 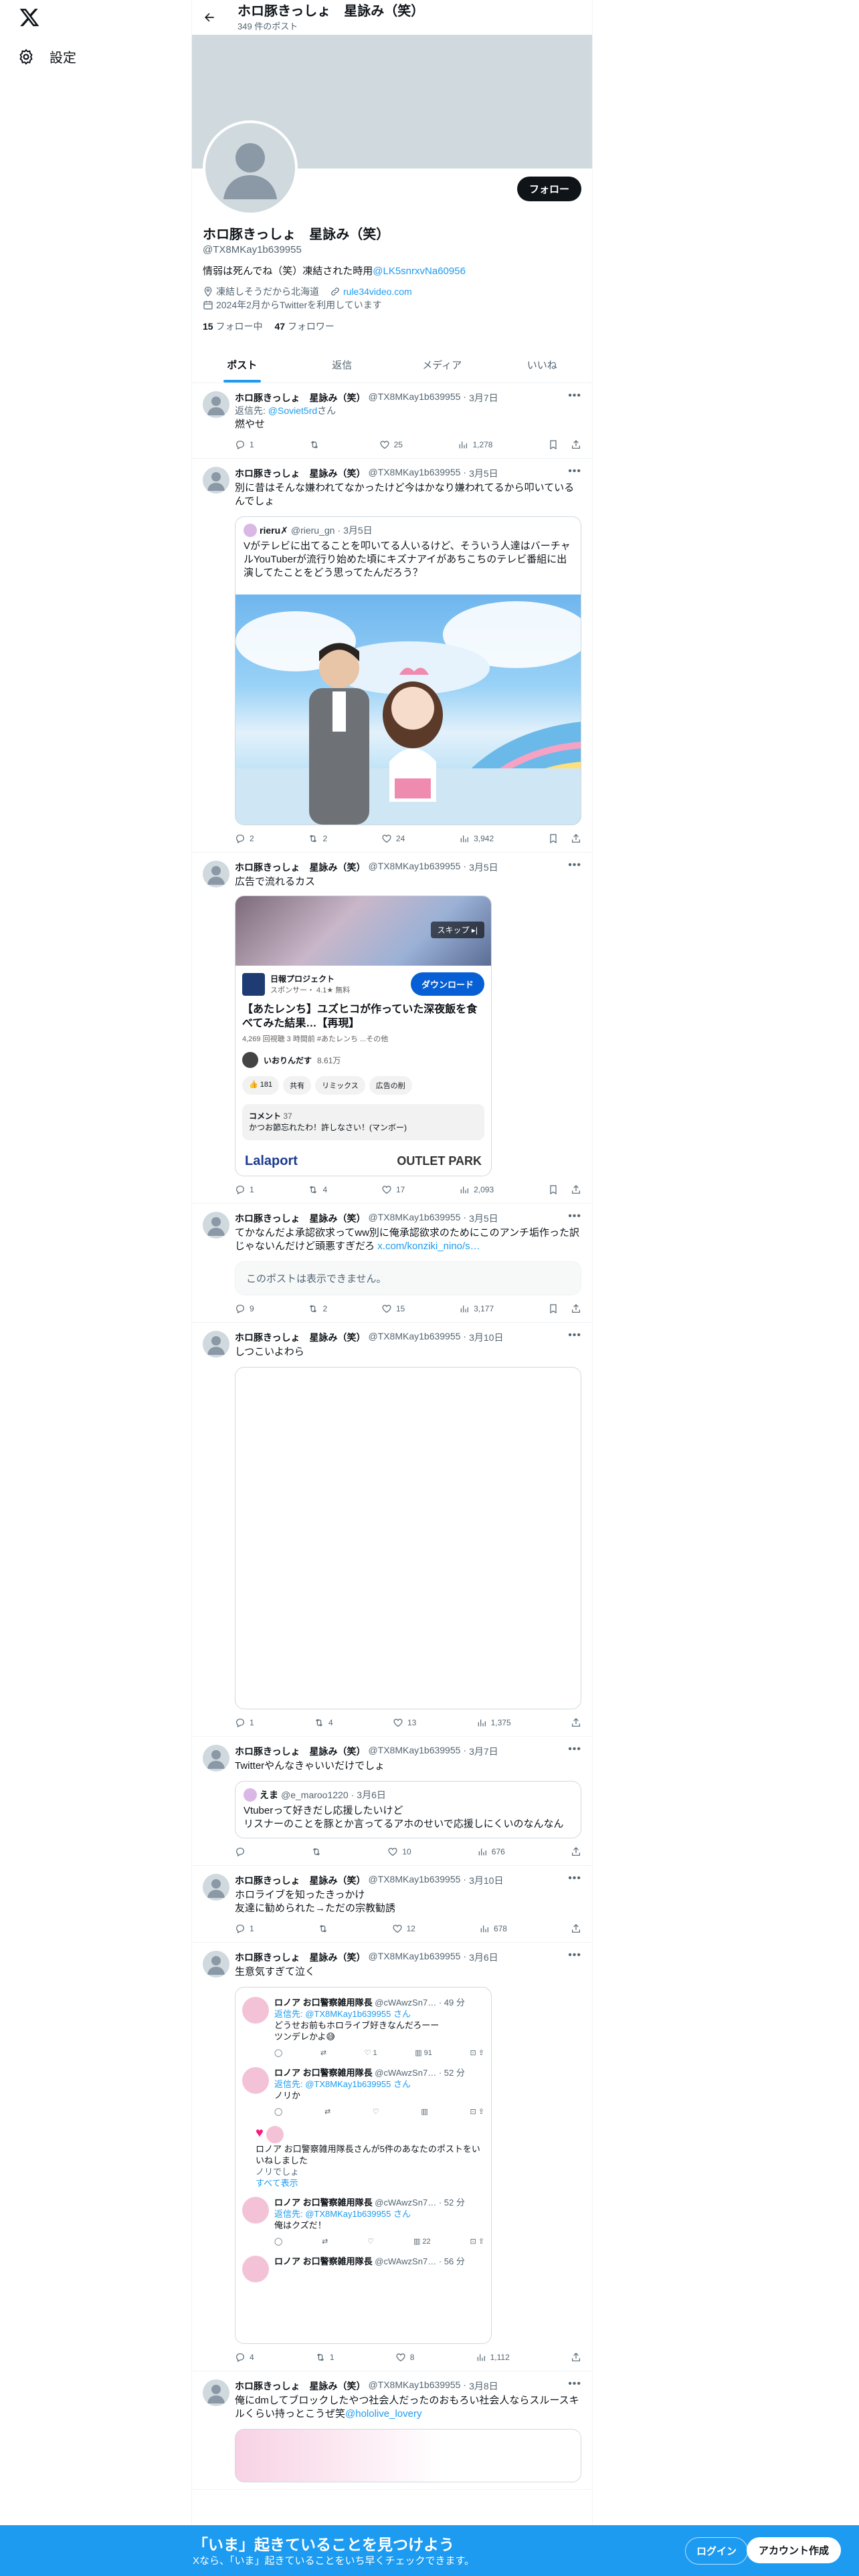 I want to click on like-button: 12, so click(x=404, y=1928).